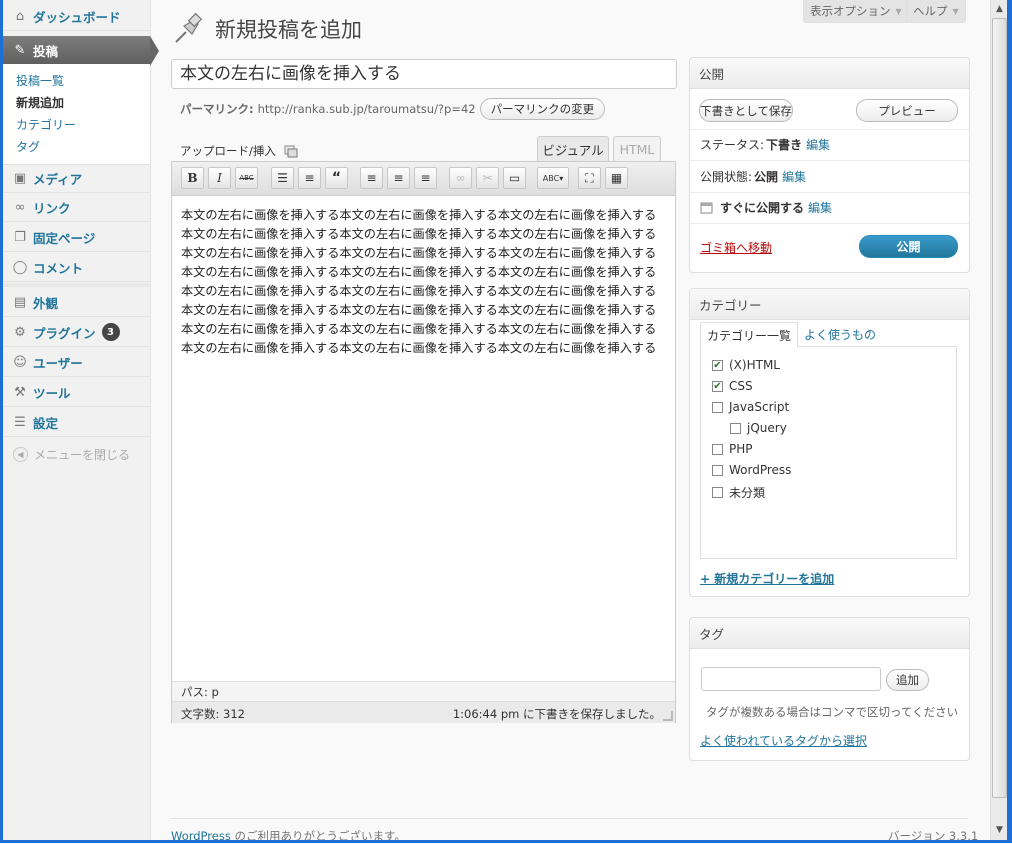 The height and width of the screenshot is (844, 1012). I want to click on menu-label: リンク, so click(52, 208).